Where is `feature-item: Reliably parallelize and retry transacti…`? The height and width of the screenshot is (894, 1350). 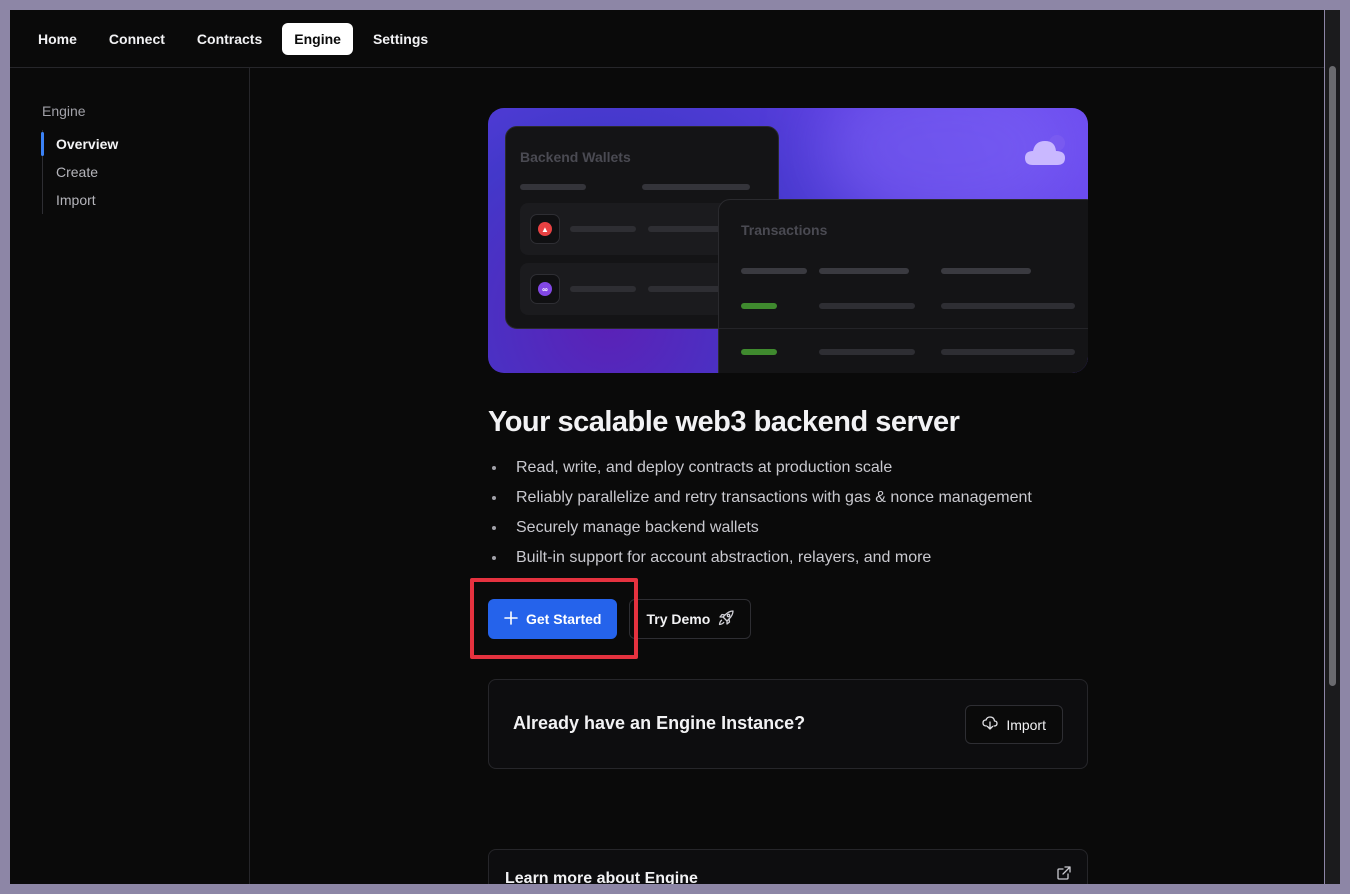 feature-item: Reliably parallelize and retry transacti… is located at coordinates (760, 503).